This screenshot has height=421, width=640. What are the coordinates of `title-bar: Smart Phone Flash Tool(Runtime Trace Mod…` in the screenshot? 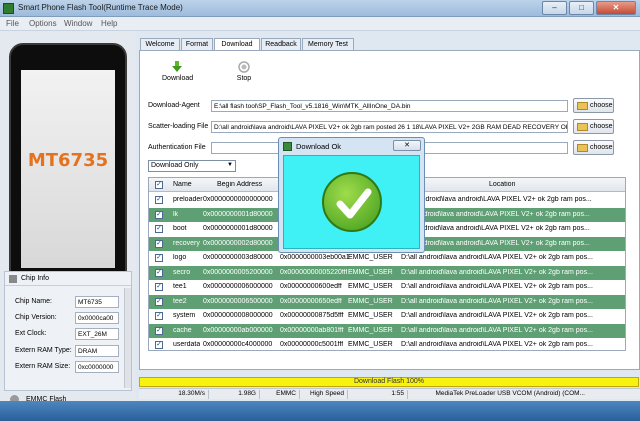 It's located at (320, 8).